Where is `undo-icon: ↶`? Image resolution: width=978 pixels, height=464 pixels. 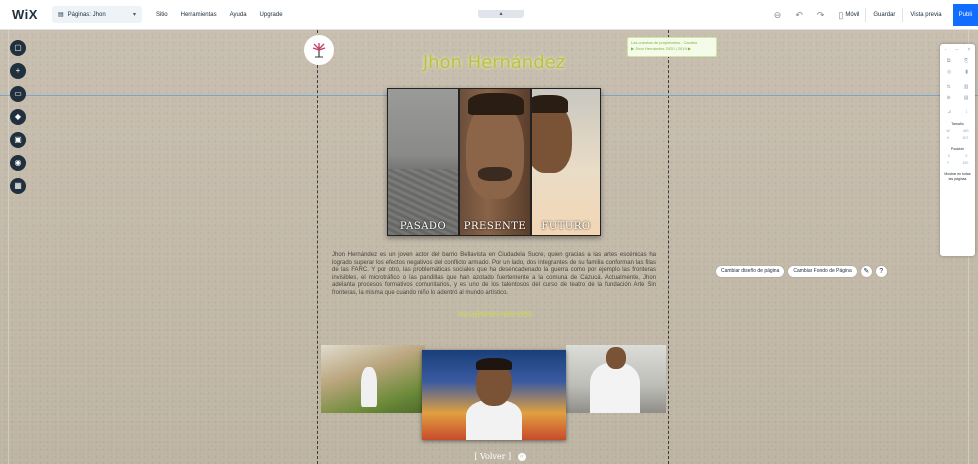
undo-icon: ↶ is located at coordinates (799, 15).